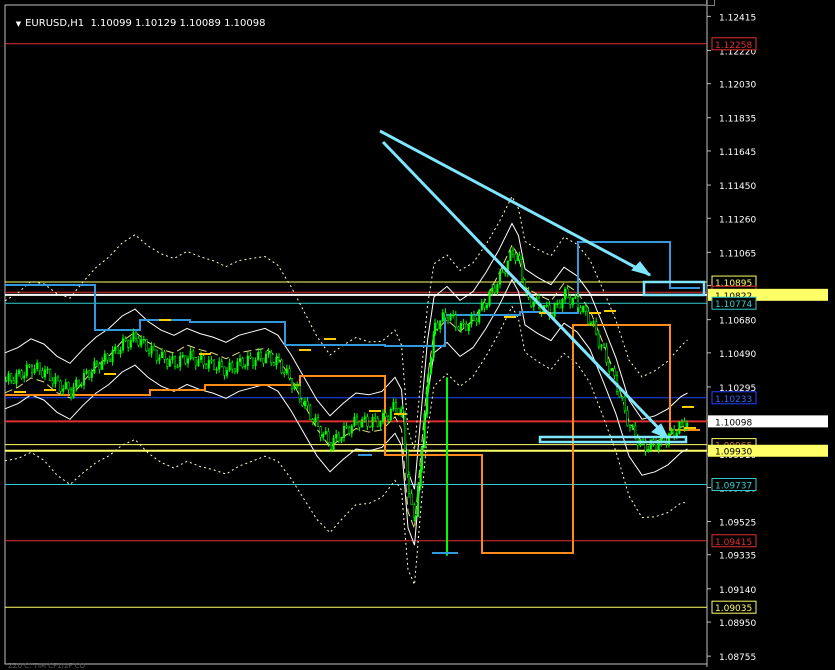 The image size is (835, 670). Describe the element at coordinates (737, 254) in the screenshot. I see `y-tick-label: 1.11065` at that location.